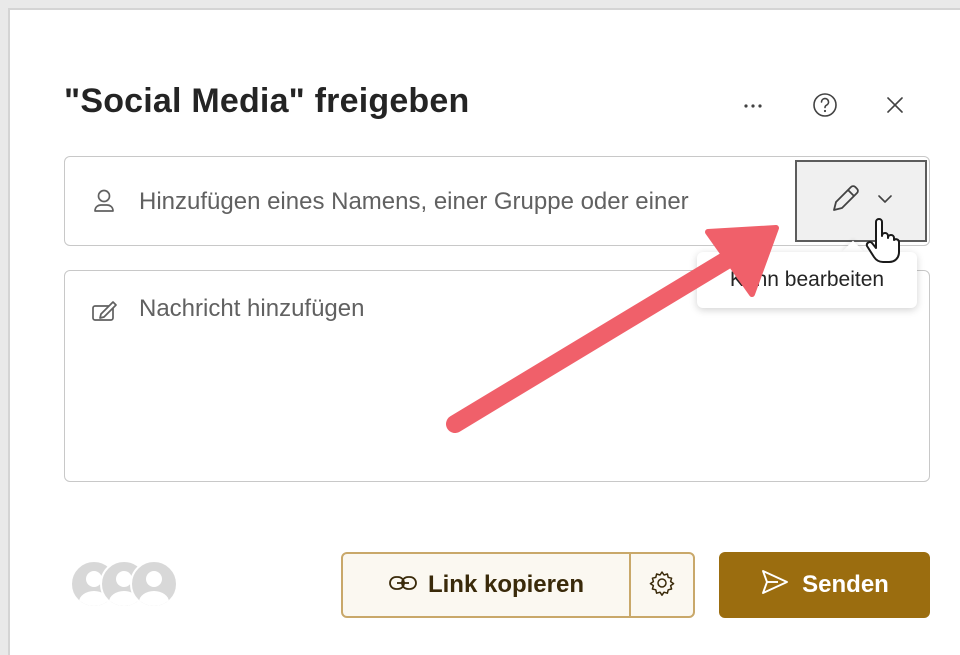 Image resolution: width=960 pixels, height=655 pixels. I want to click on copy-link-group: Link kopieren, so click(518, 585).